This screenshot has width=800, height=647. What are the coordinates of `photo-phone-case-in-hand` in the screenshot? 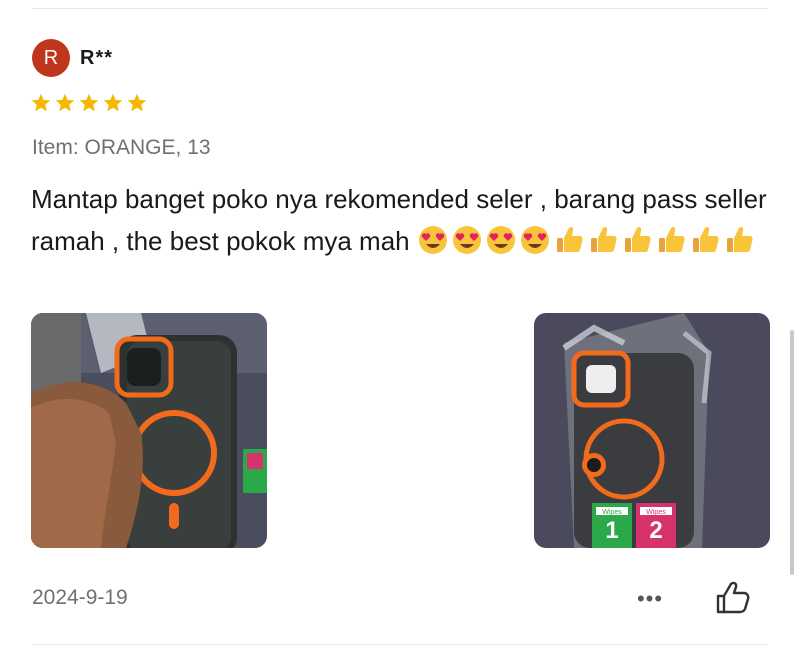 It's located at (149, 430).